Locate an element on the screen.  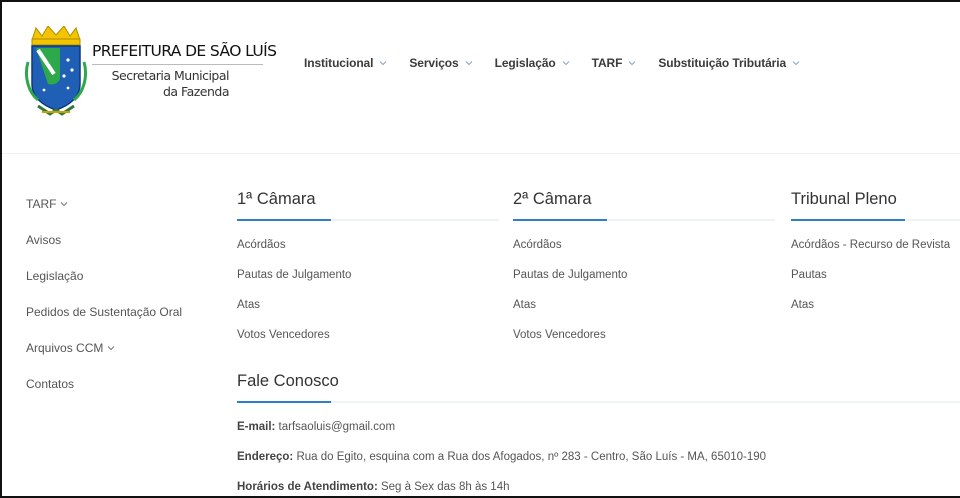
nav-item-legislacao: Legislação is located at coordinates (532, 63).